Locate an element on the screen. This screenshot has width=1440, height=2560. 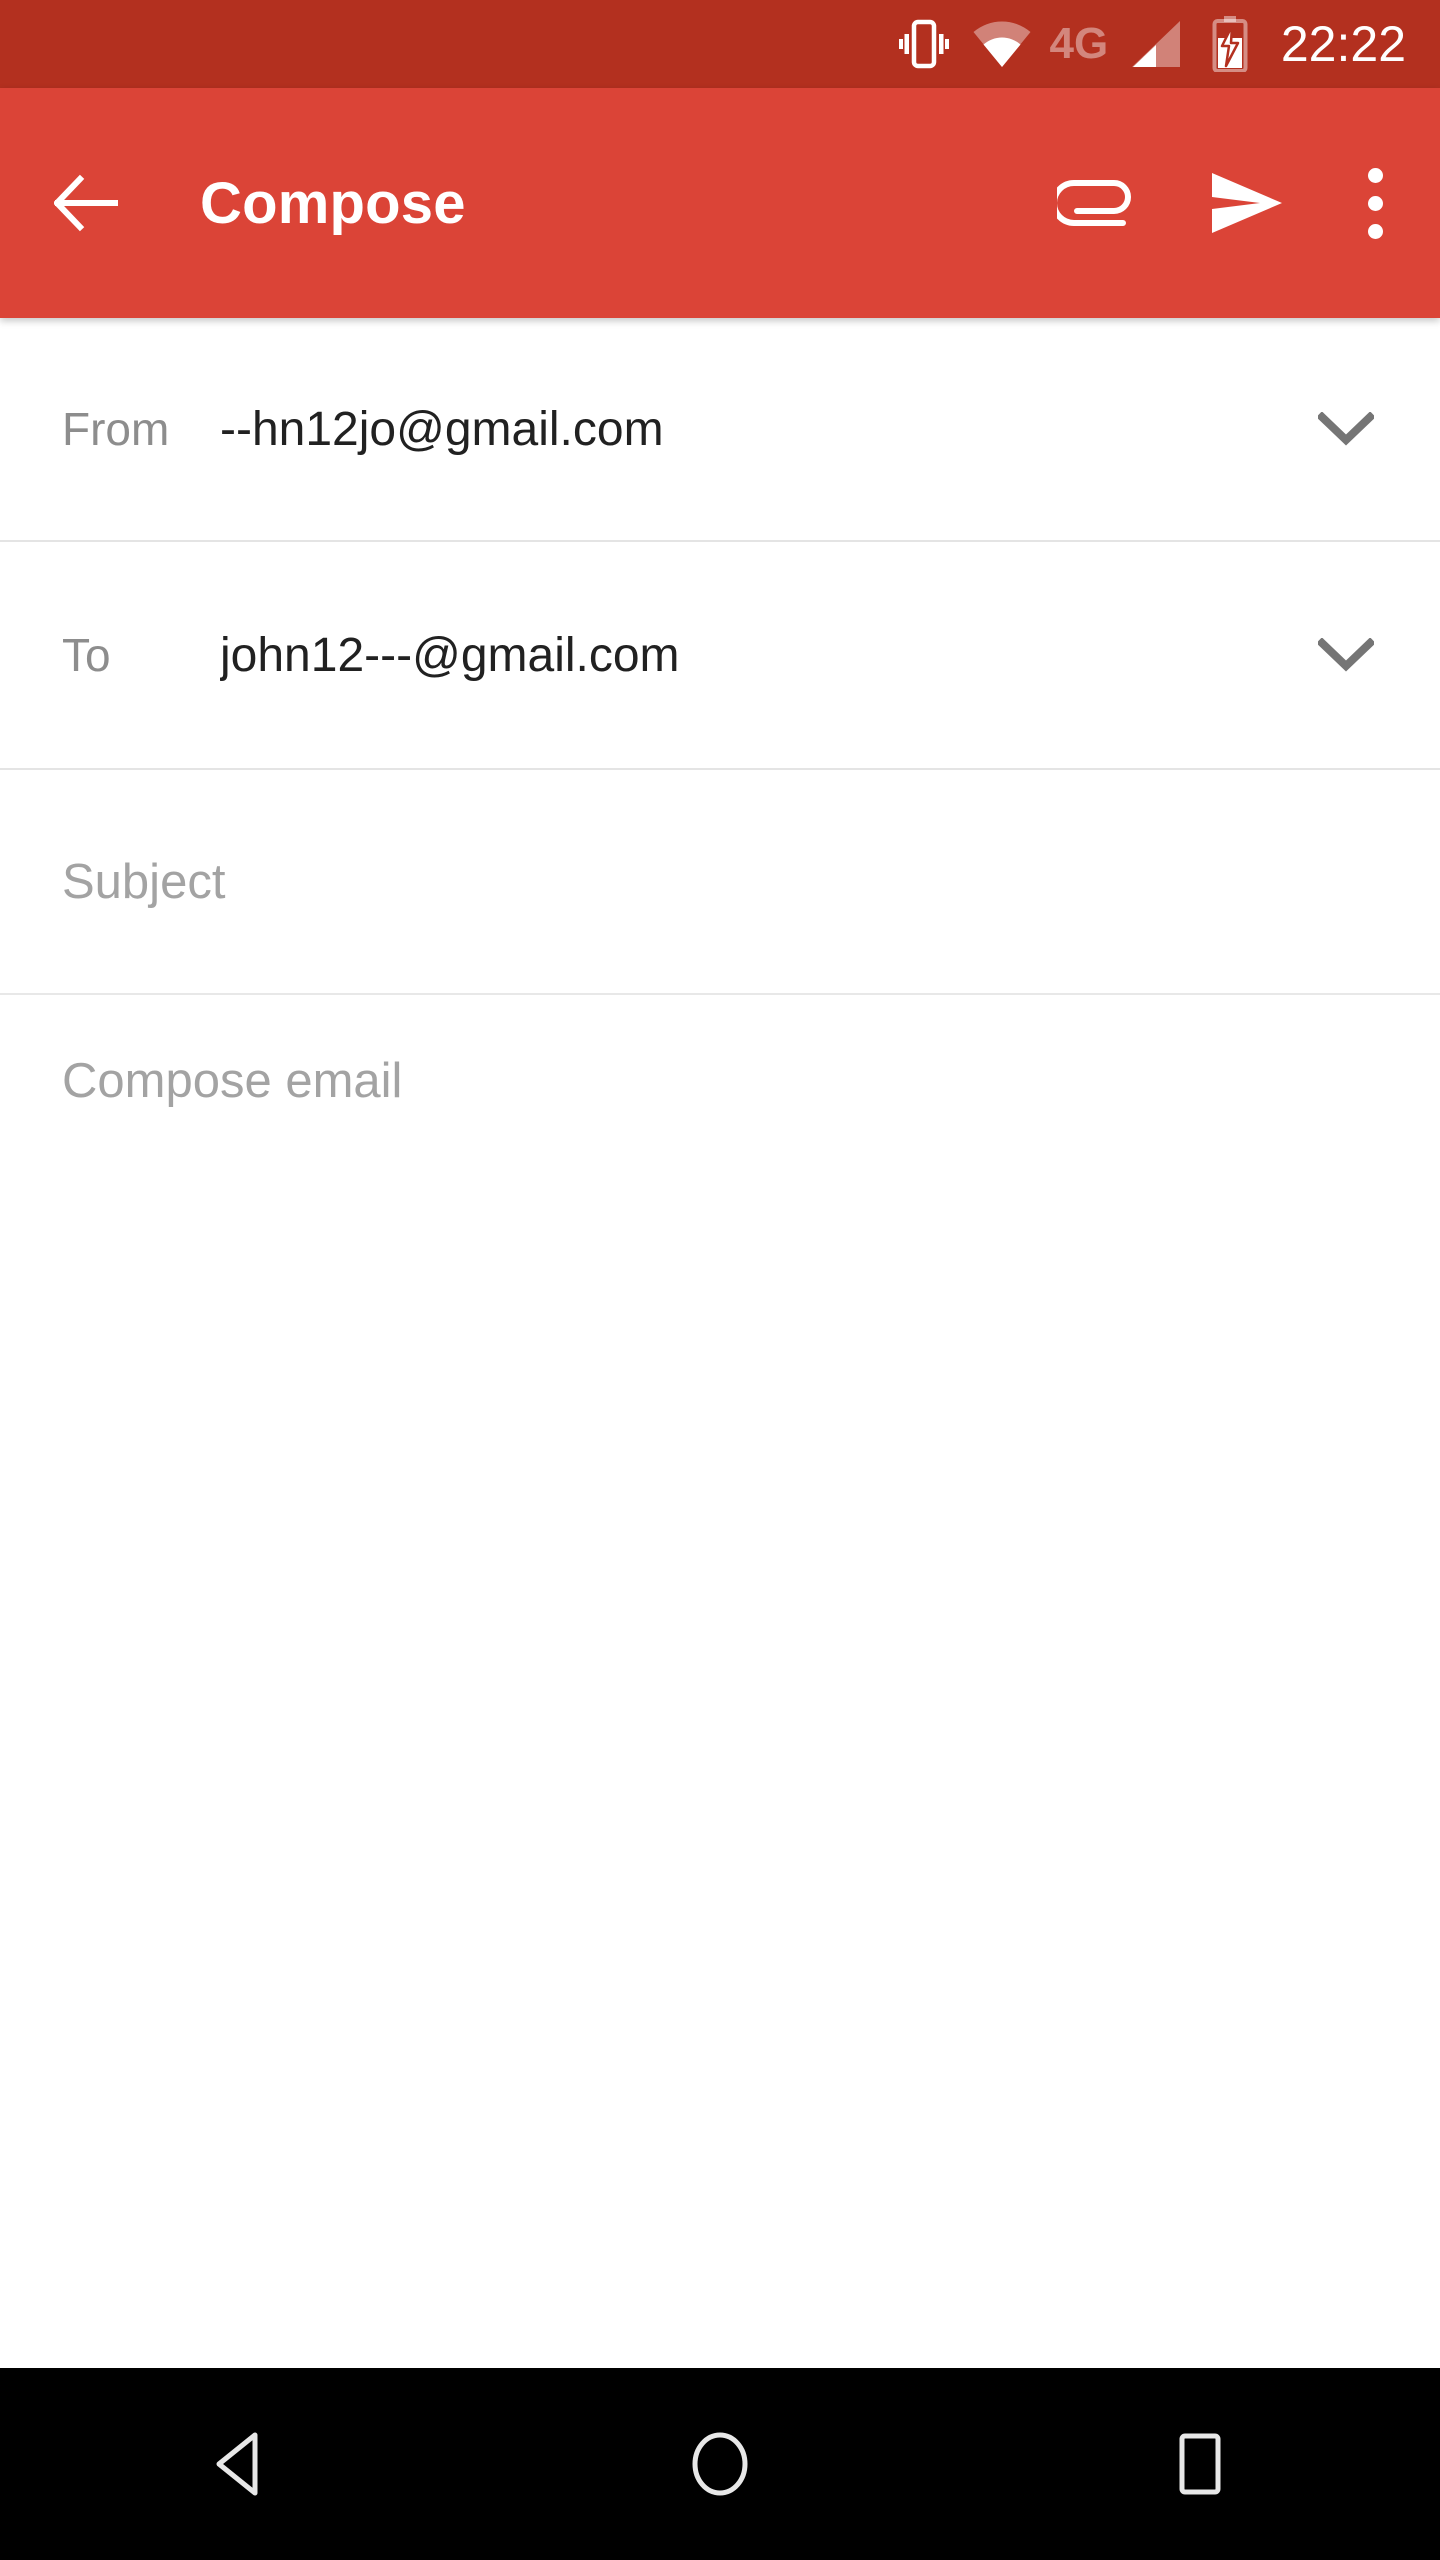
network-4g-label: 4G is located at coordinates (1079, 44).